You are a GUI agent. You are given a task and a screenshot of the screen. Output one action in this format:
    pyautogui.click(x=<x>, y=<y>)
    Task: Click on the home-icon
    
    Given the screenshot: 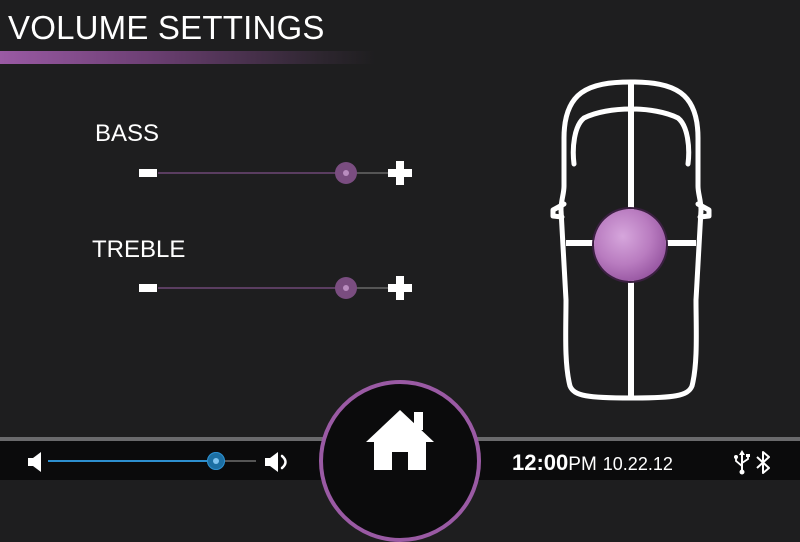 What is the action you would take?
    pyautogui.click(x=400, y=440)
    